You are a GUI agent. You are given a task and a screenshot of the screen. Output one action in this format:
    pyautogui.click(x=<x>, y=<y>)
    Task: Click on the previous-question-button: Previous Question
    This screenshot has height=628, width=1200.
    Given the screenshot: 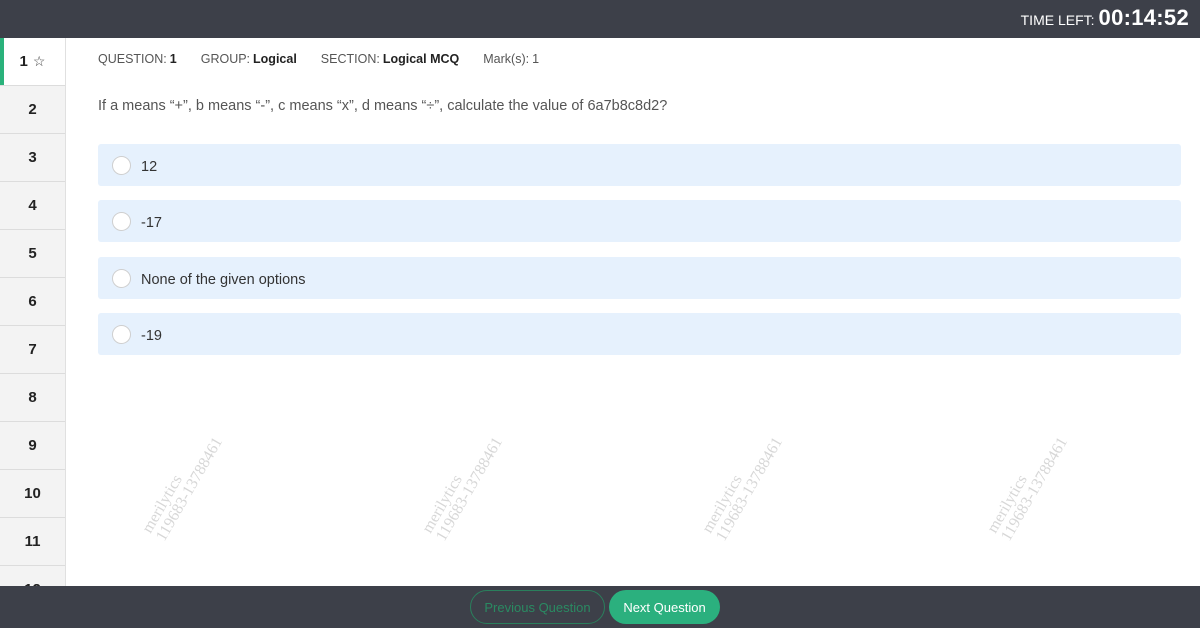 What is the action you would take?
    pyautogui.click(x=537, y=607)
    